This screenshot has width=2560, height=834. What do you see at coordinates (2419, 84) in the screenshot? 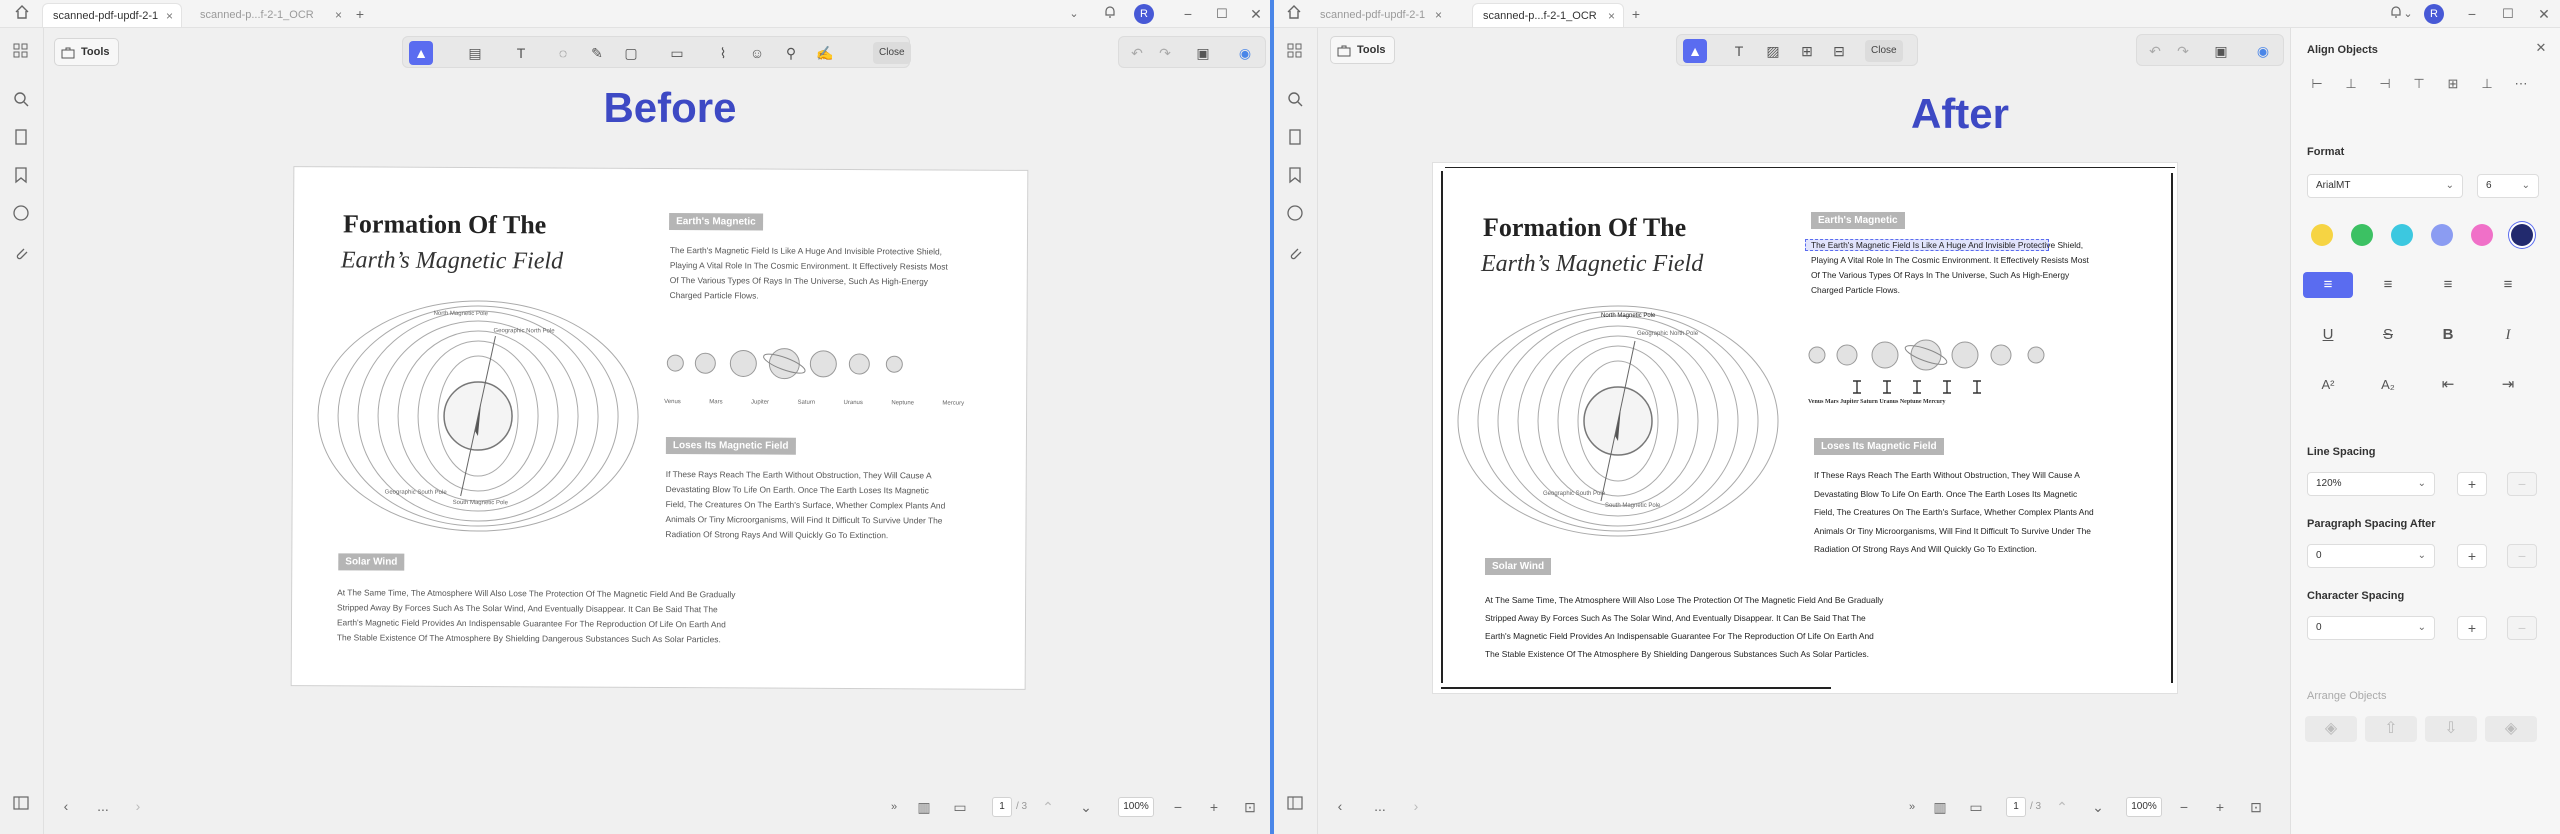
I see `align-top-icon: ⊤` at bounding box center [2419, 84].